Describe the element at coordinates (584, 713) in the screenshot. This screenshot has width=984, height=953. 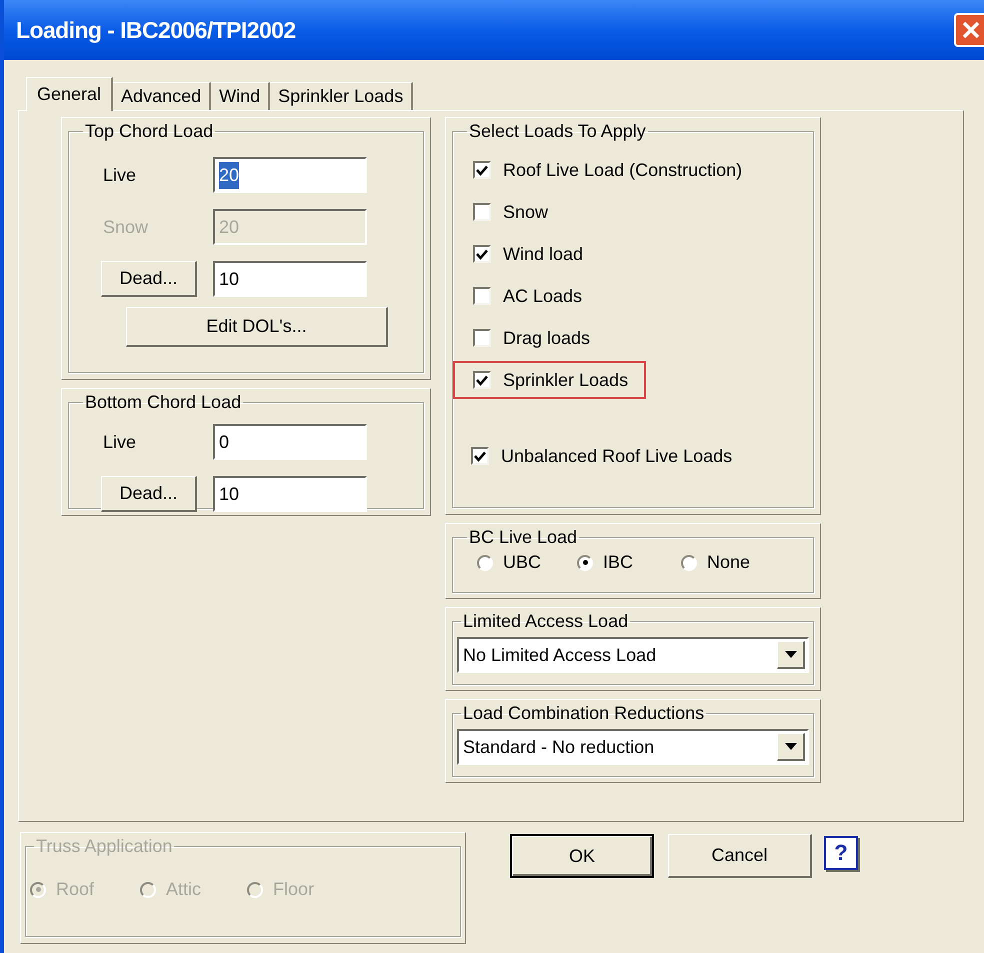
I see `group-title: Load Combination Reductions` at that location.